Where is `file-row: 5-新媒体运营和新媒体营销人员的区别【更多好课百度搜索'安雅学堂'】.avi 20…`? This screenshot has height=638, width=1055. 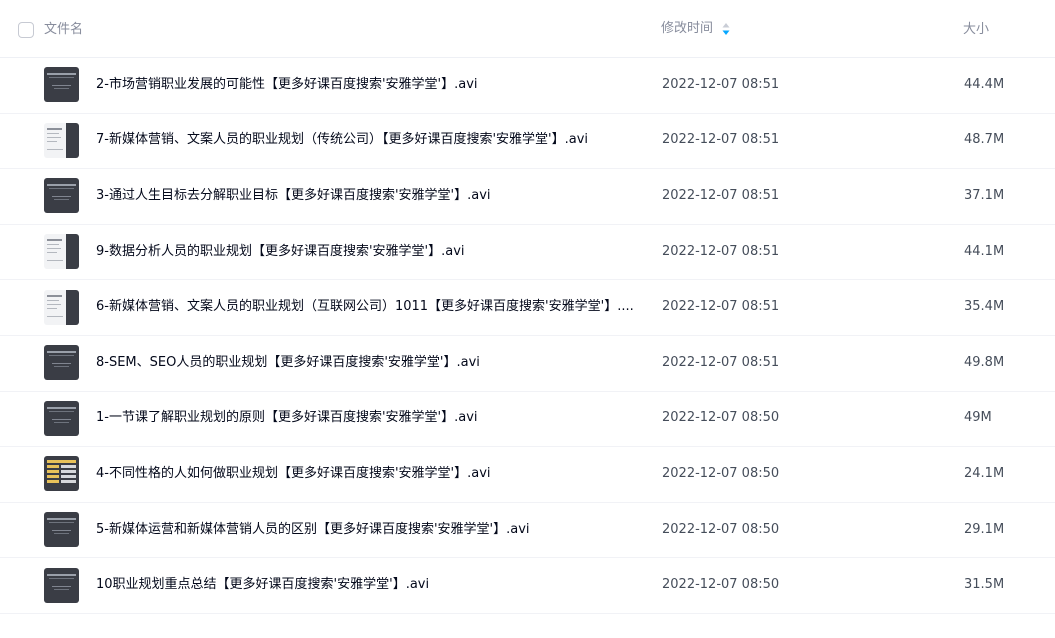
file-row: 5-新媒体运营和新媒体营销人员的区别【更多好课百度搜索'安雅学堂'】.avi 20… is located at coordinates (527, 531).